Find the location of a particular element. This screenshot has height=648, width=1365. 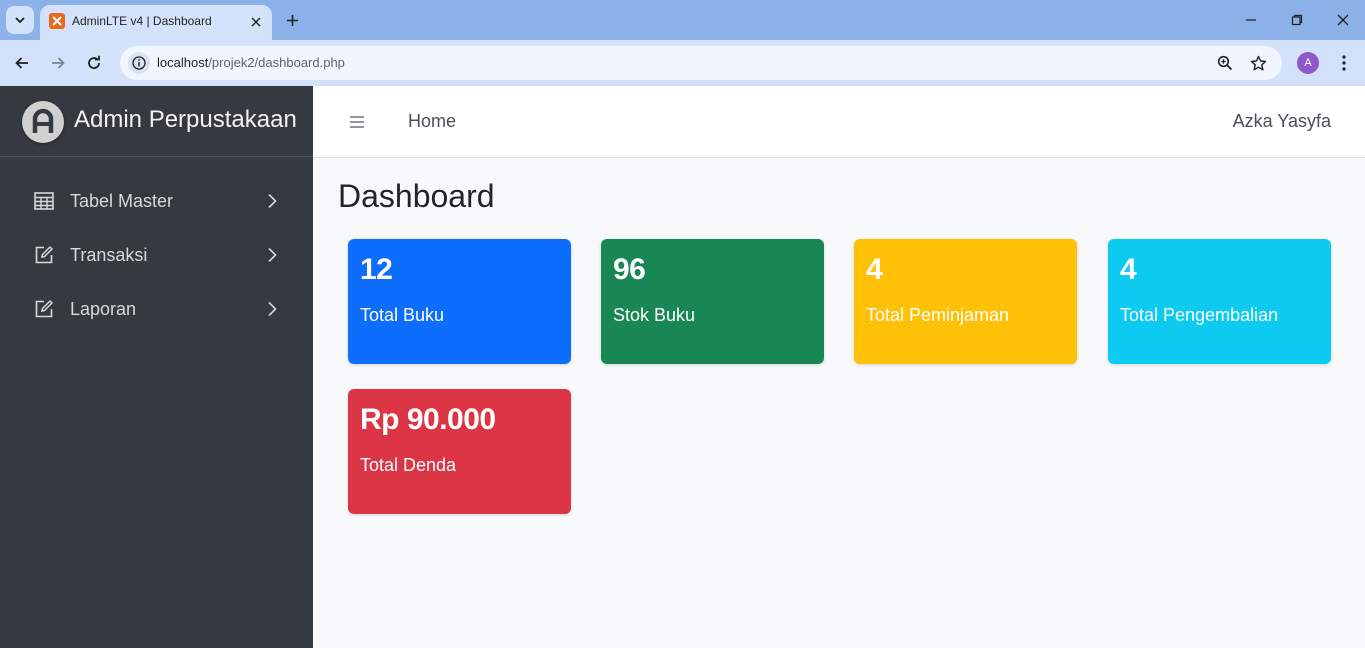

more-vert-icon is located at coordinates (1344, 63).